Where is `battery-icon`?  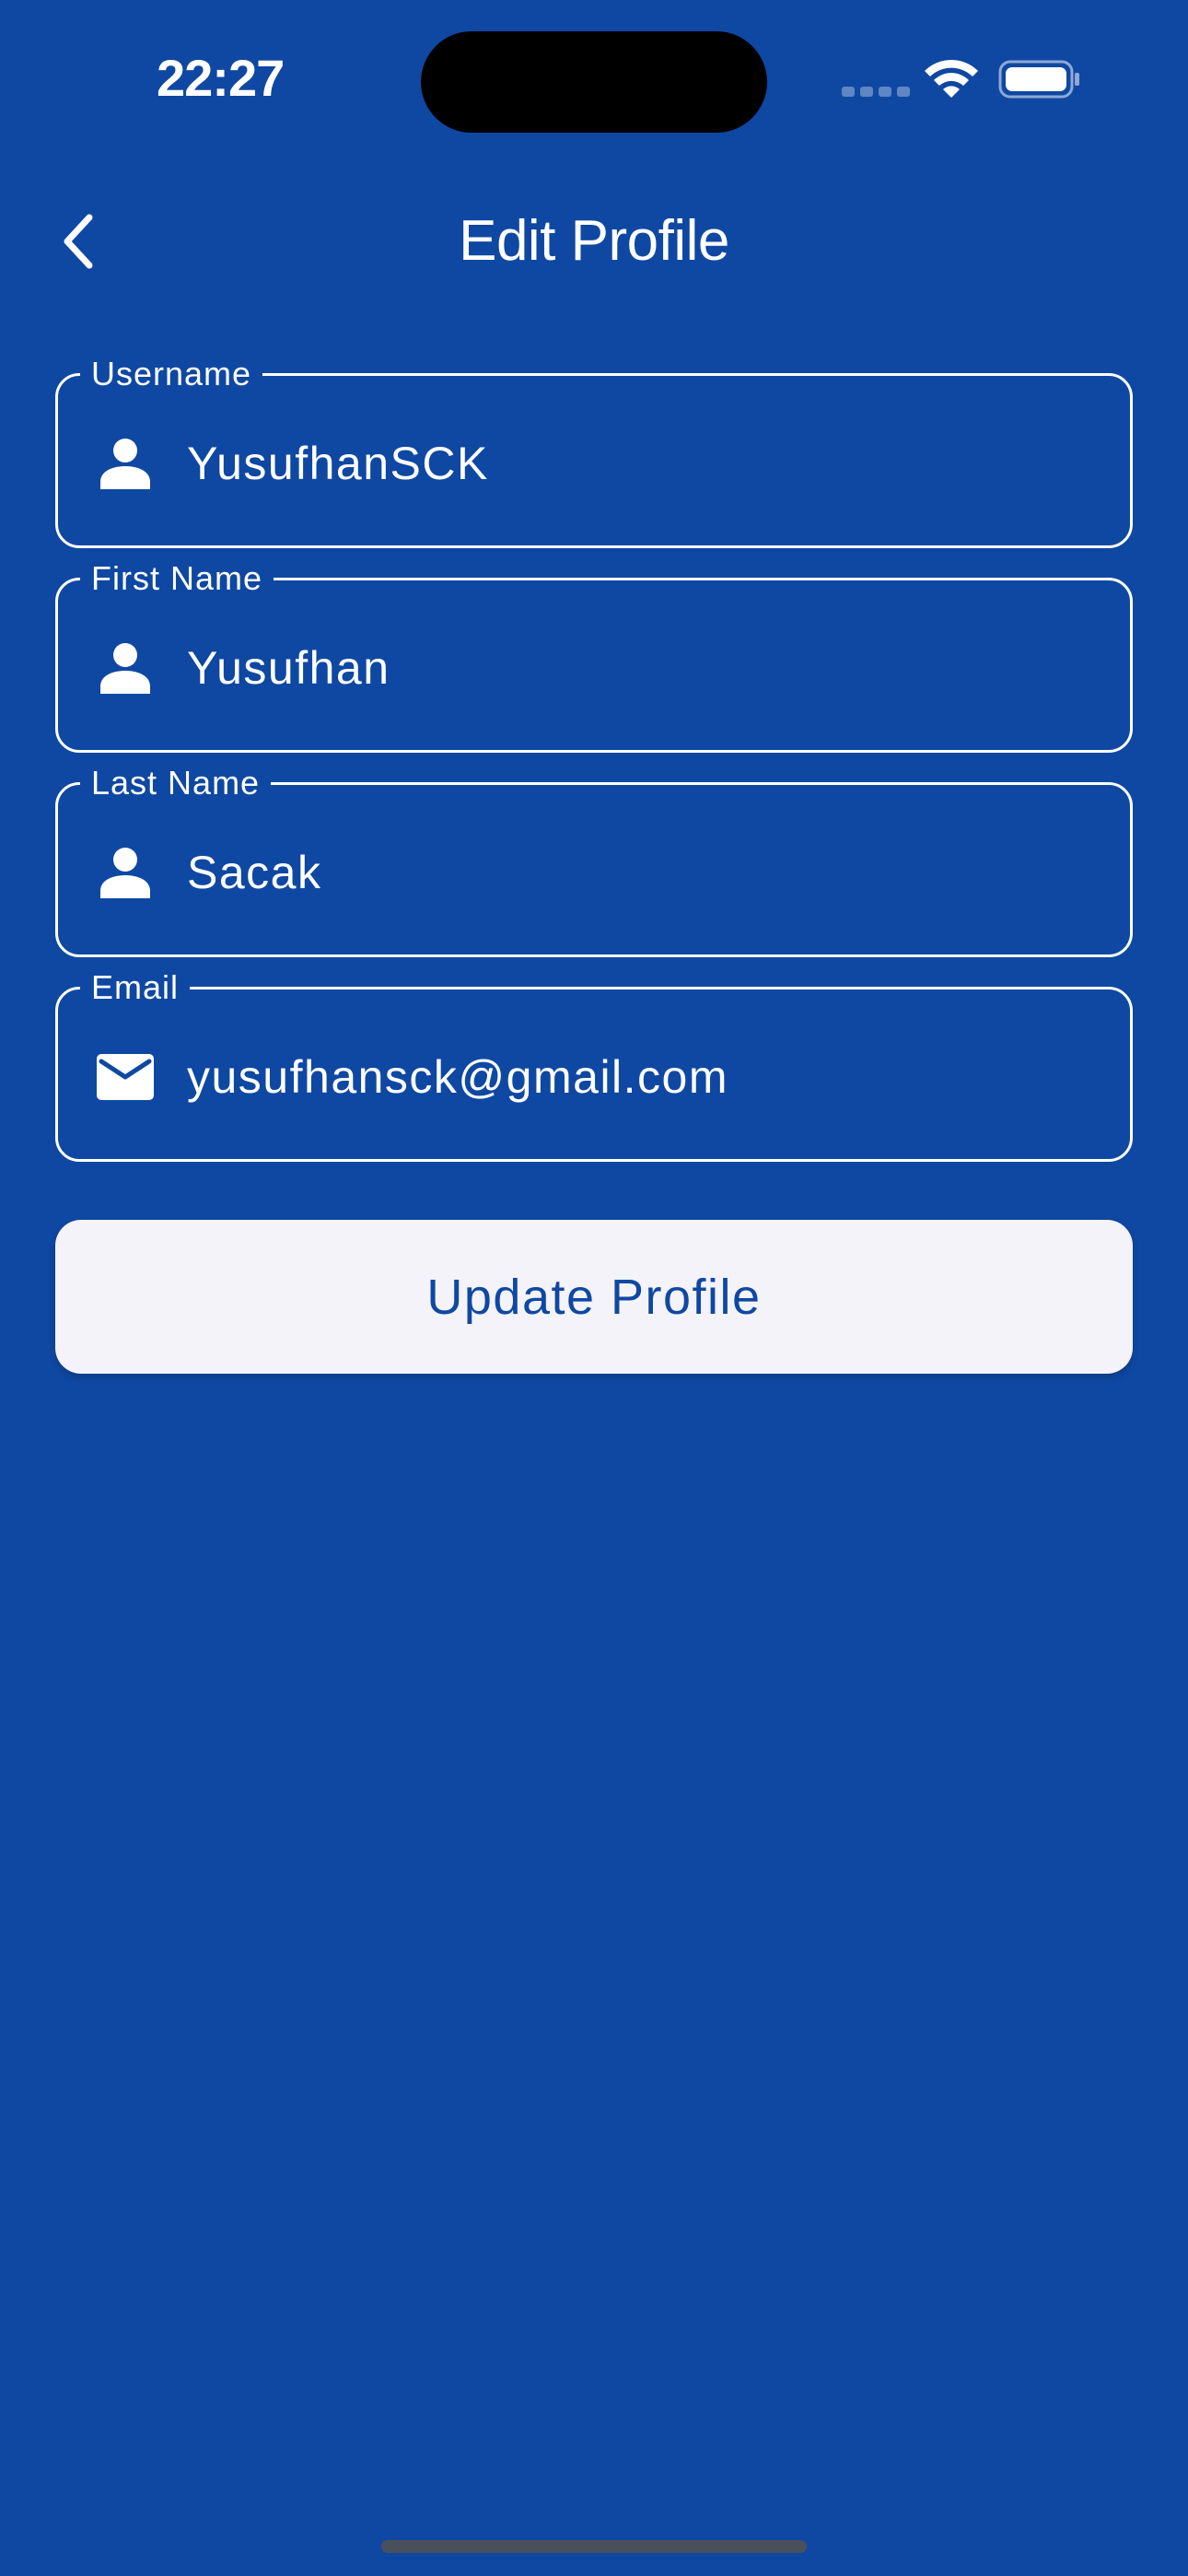
battery-icon is located at coordinates (1038, 79).